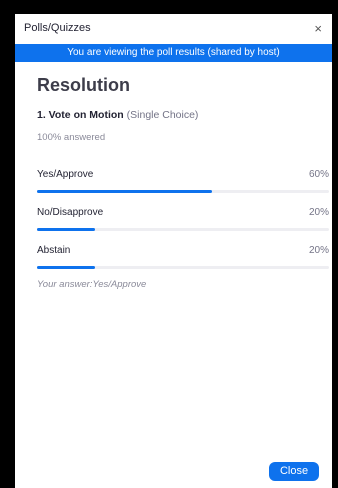 This screenshot has width=338, height=488. What do you see at coordinates (70, 212) in the screenshot?
I see `option-label: No/Disapprove` at bounding box center [70, 212].